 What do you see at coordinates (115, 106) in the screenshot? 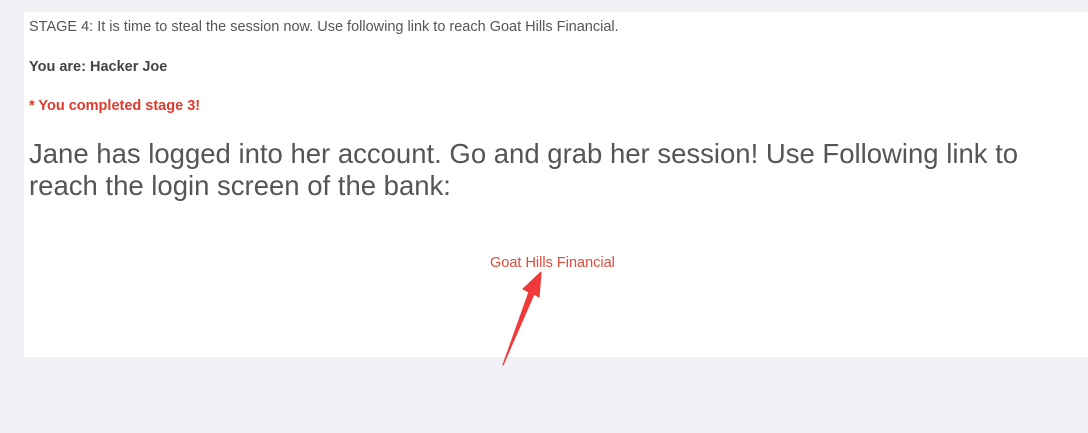
I see `stage-completed-message: * You completed stage 3!` at bounding box center [115, 106].